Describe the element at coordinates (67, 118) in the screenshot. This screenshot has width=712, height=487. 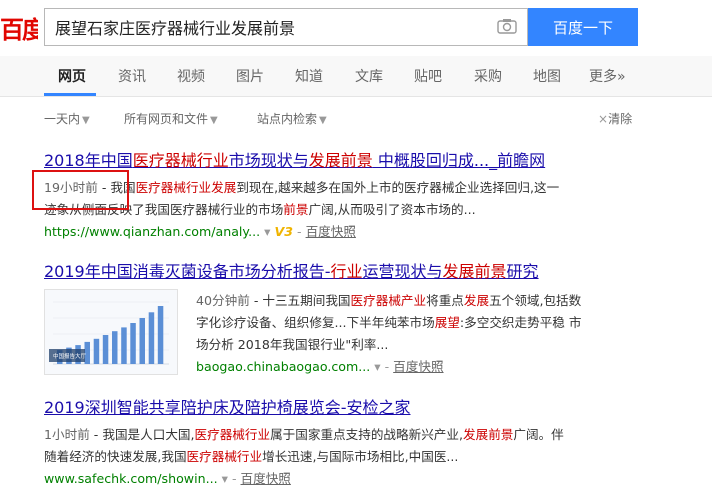
I see `filter-time: 一天内 ▼` at that location.